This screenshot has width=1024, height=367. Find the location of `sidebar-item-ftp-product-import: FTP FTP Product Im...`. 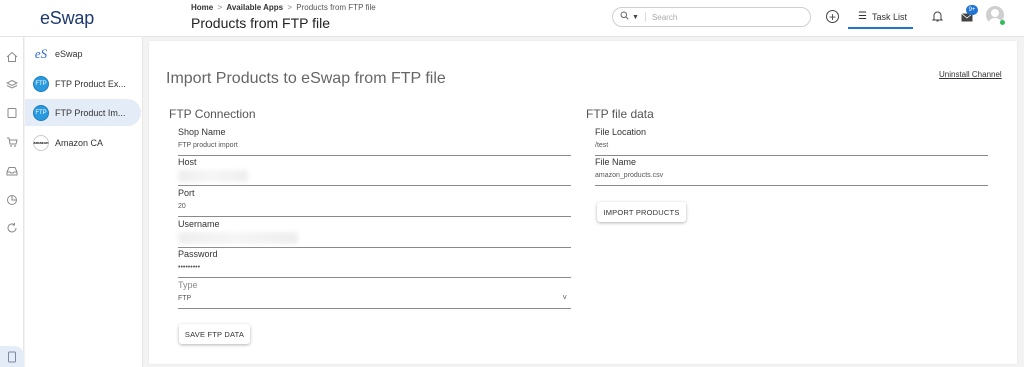

sidebar-item-ftp-product-import: FTP FTP Product Im... is located at coordinates (83, 112).